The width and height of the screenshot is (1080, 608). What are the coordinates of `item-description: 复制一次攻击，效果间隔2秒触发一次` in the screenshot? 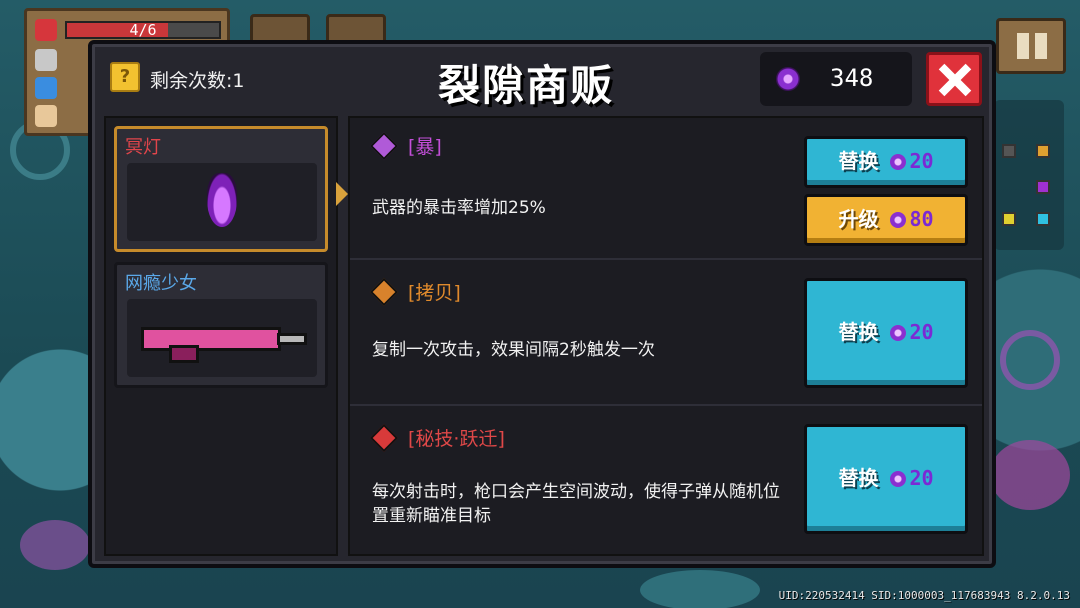 It's located at (513, 350).